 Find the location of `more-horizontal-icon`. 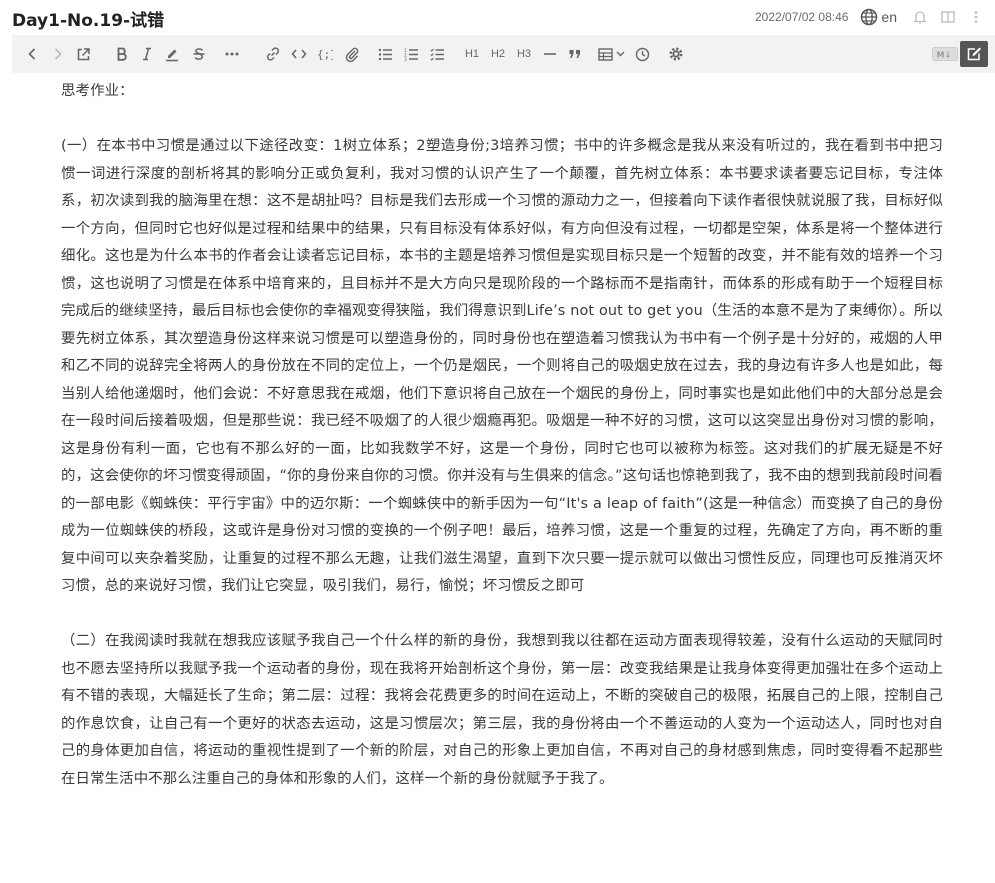

more-horizontal-icon is located at coordinates (232, 54).